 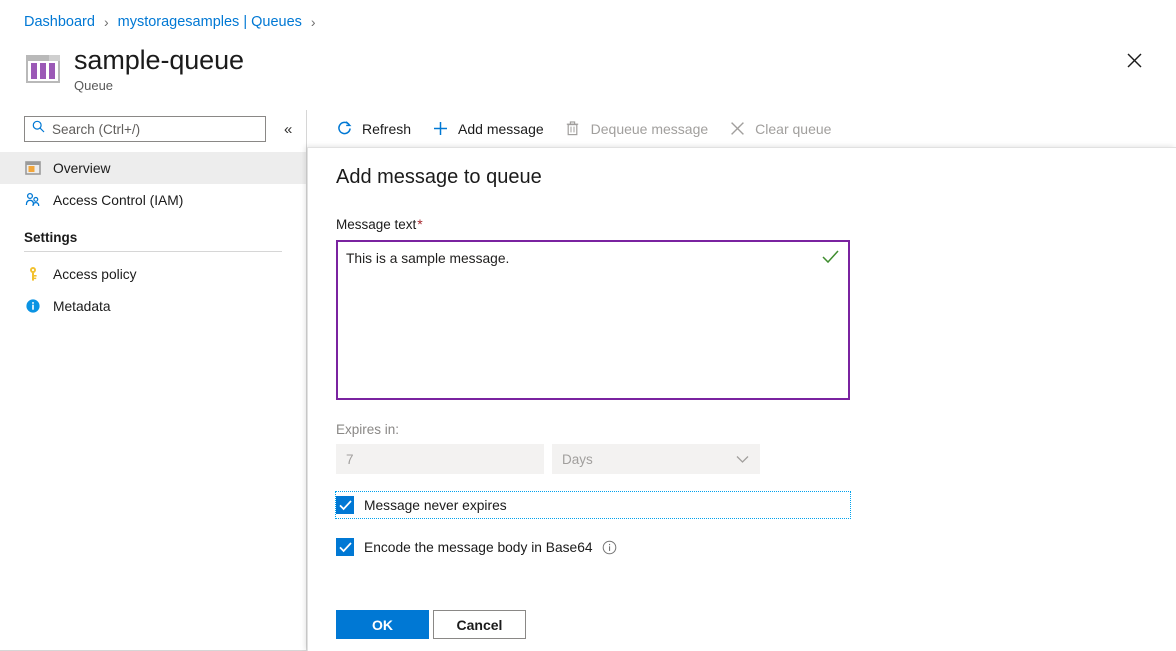 I want to click on toolbar-button-label: Clear queue, so click(x=793, y=128).